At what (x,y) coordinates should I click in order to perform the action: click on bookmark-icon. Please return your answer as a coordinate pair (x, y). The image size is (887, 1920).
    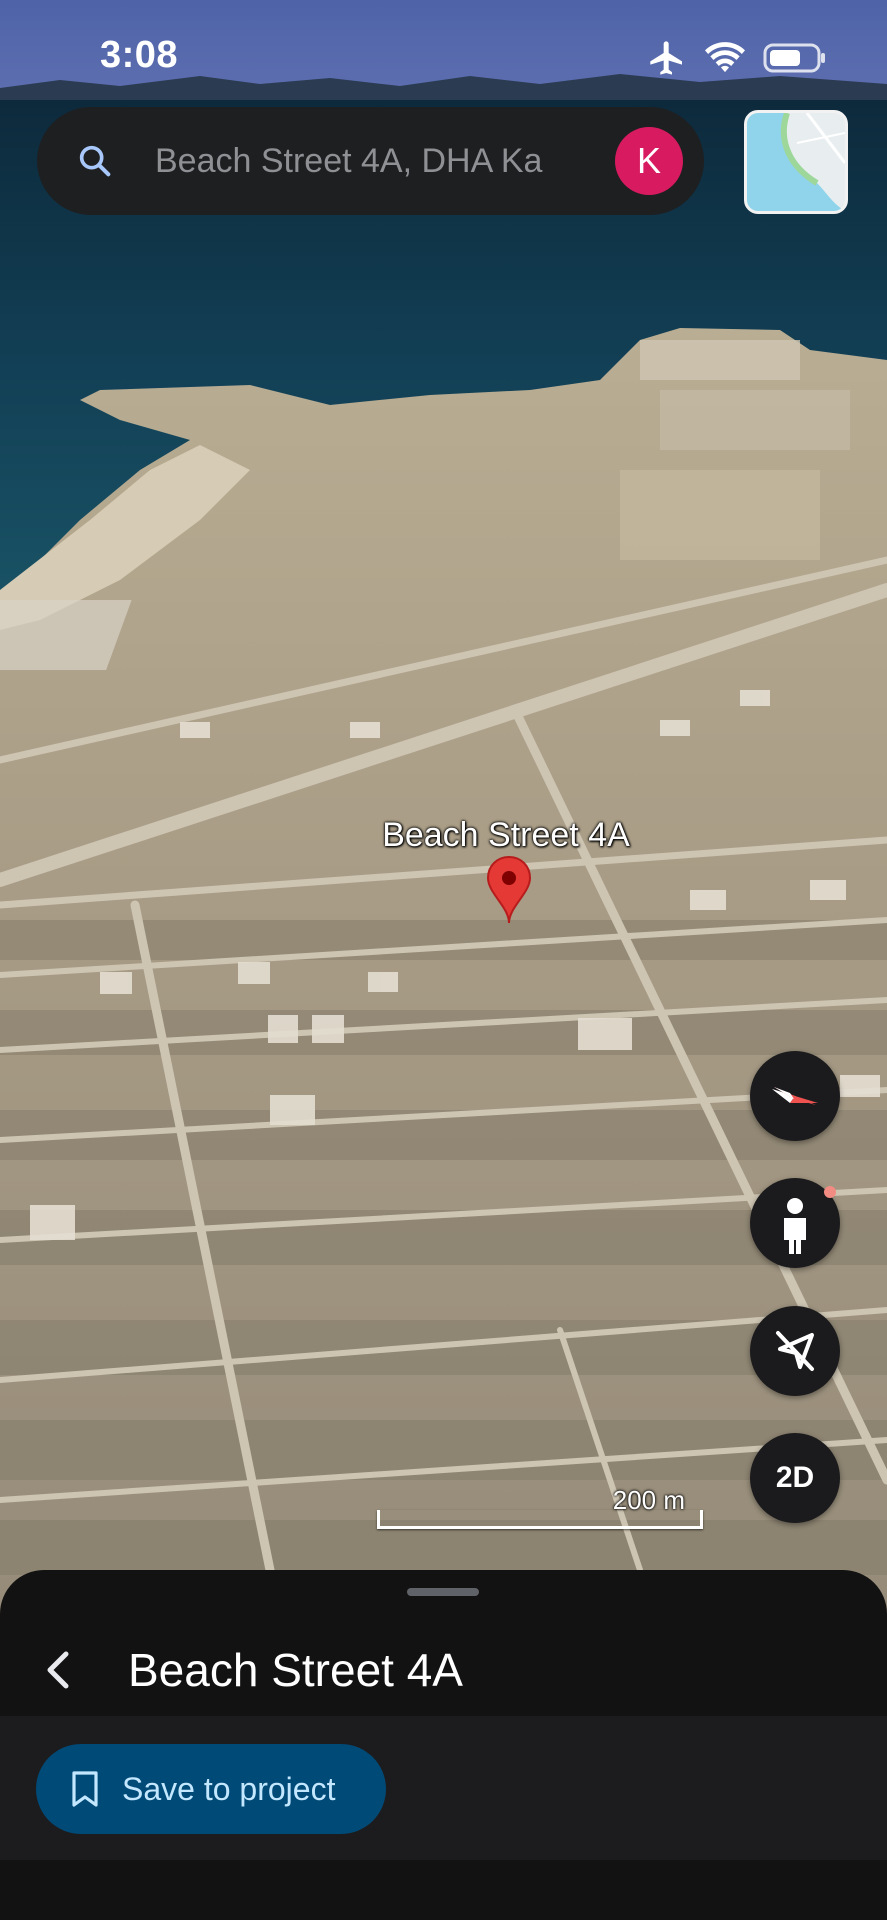
    Looking at the image, I should click on (85, 1789).